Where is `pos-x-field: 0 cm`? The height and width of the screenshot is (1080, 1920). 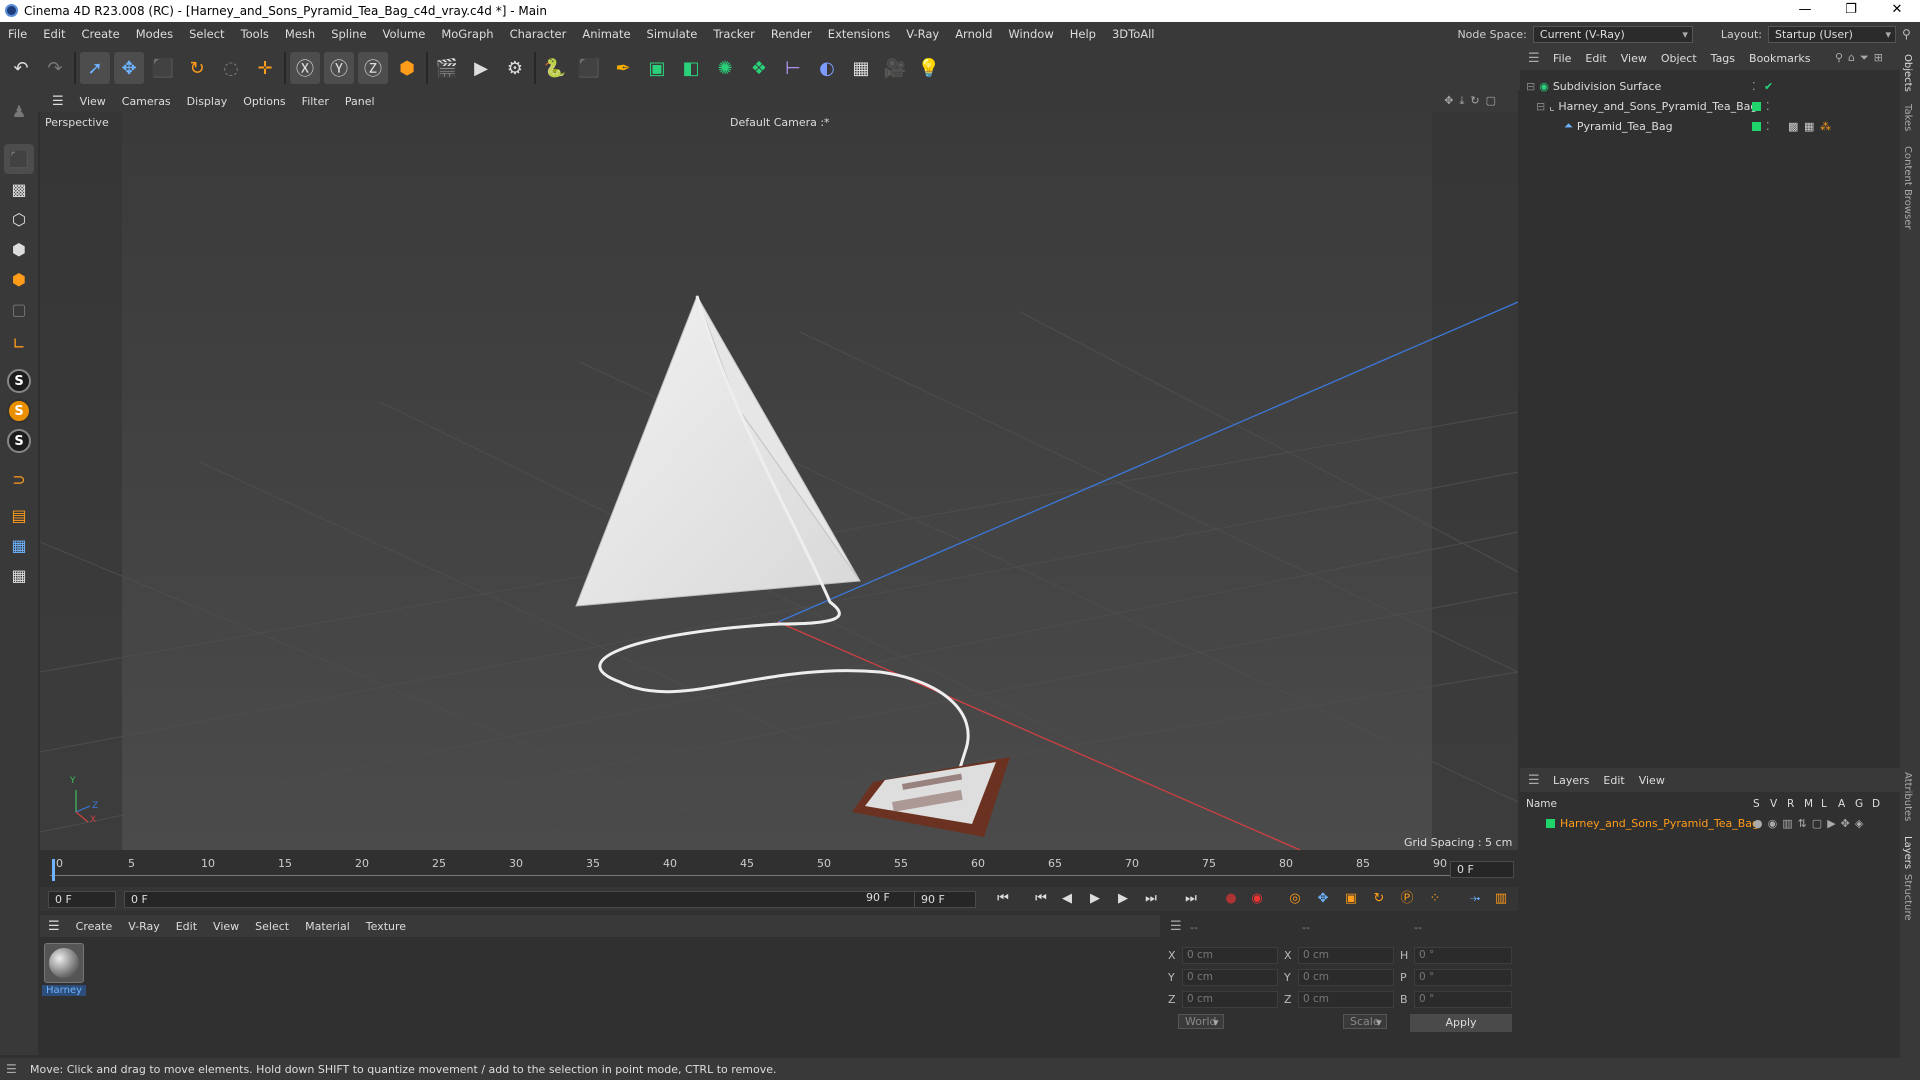 pos-x-field: 0 cm is located at coordinates (1230, 955).